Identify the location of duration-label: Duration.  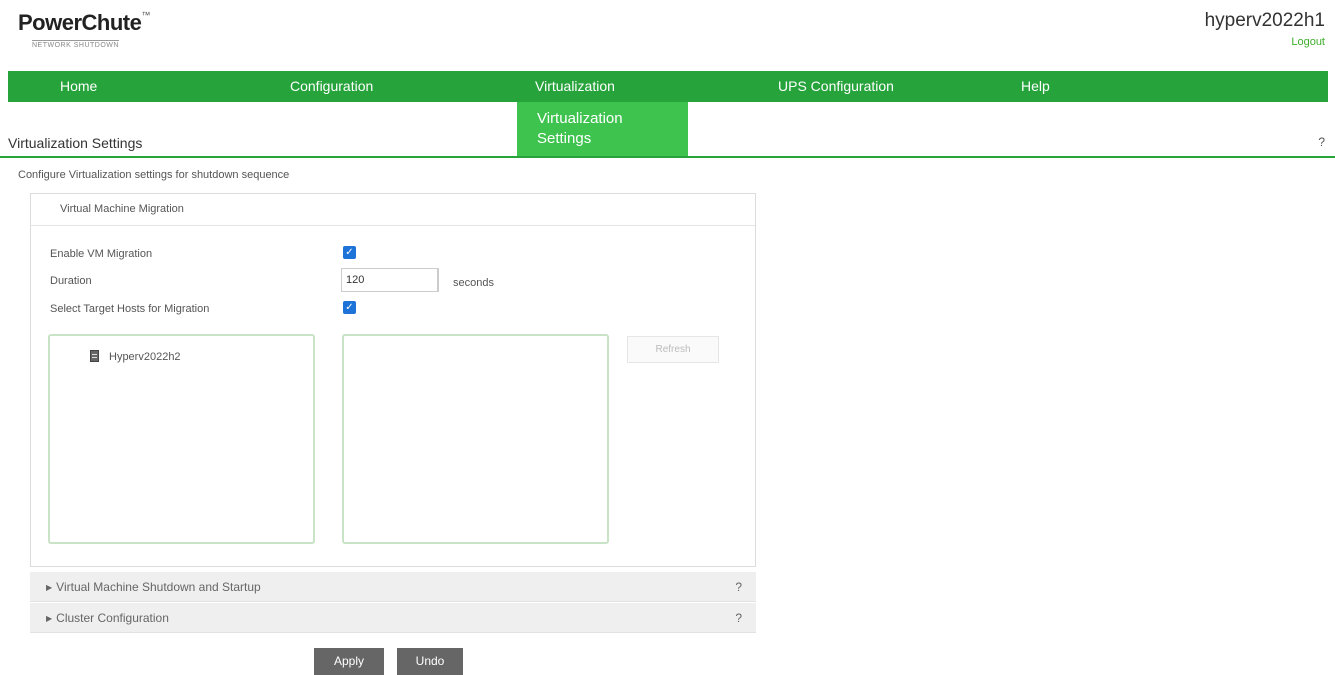
(71, 281).